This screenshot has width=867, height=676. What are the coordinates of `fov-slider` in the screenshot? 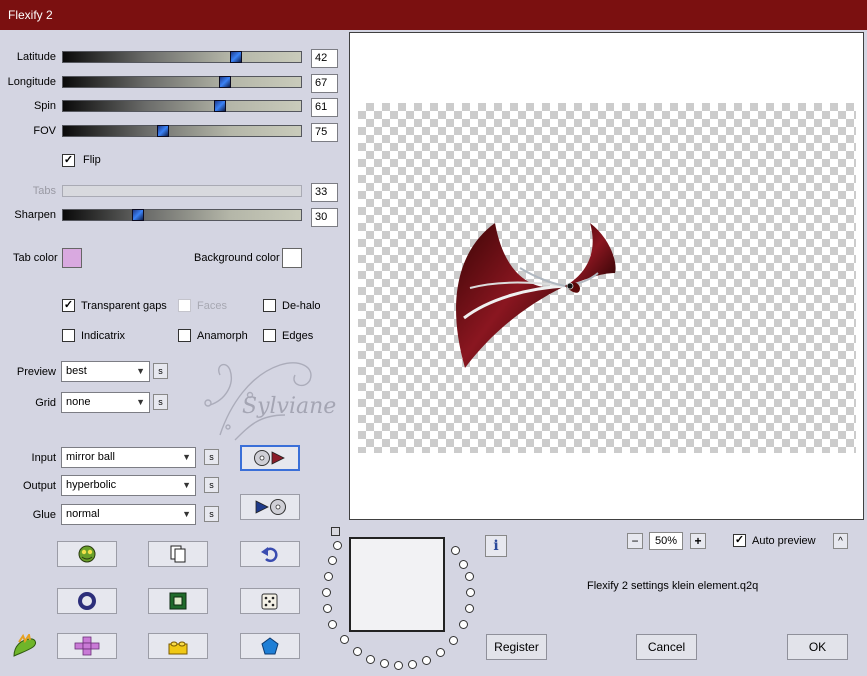 It's located at (182, 131).